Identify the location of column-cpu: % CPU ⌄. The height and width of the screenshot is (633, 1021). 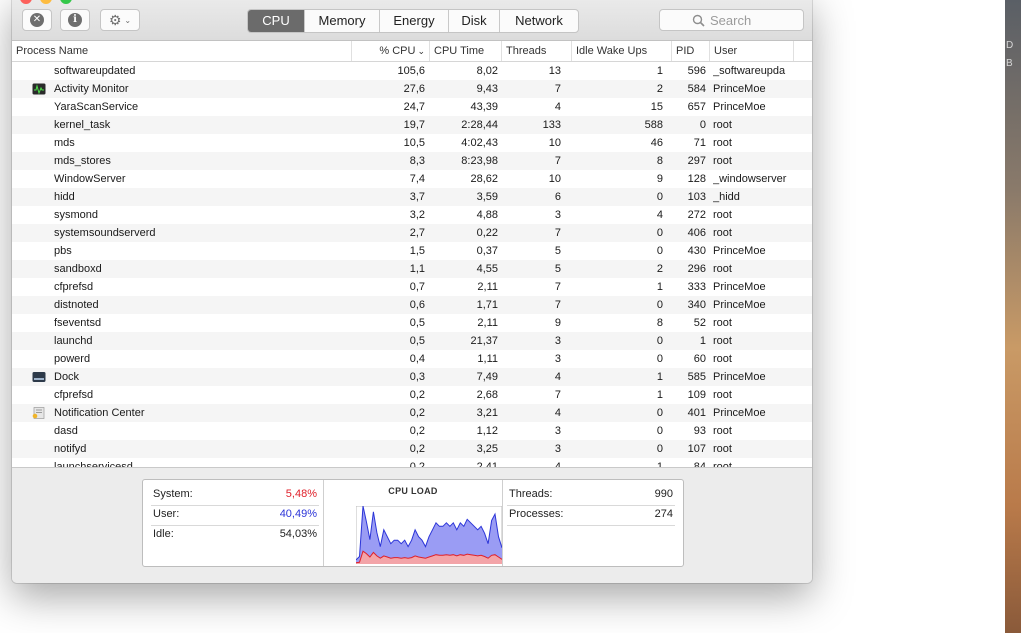
(391, 51).